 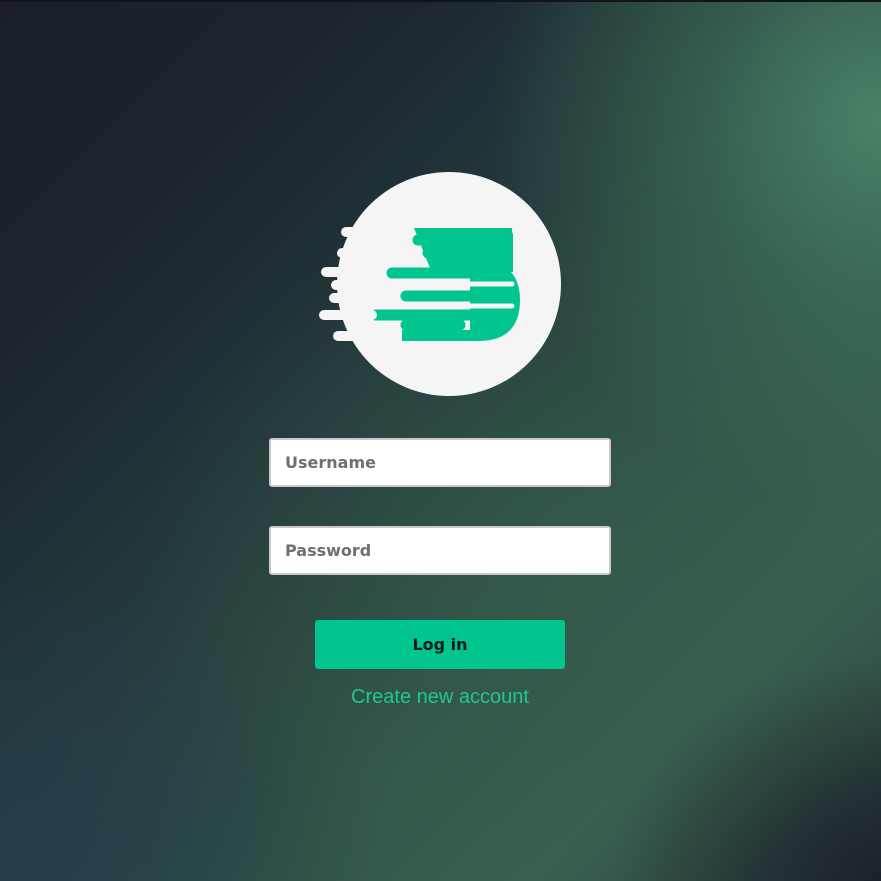 What do you see at coordinates (440, 462) in the screenshot?
I see `username-input` at bounding box center [440, 462].